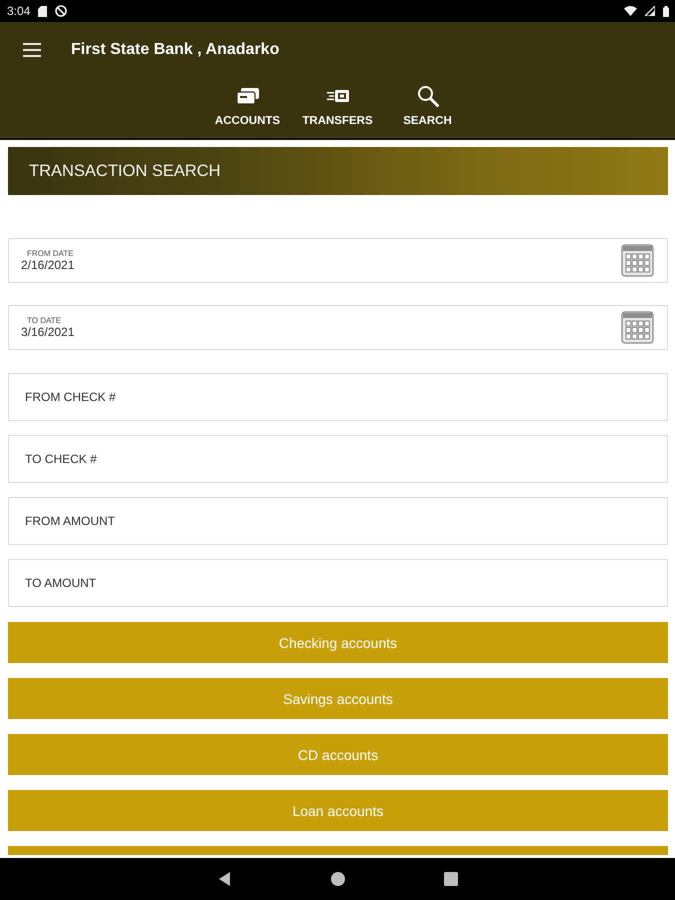  What do you see at coordinates (32, 50) in the screenshot?
I see `menu-button` at bounding box center [32, 50].